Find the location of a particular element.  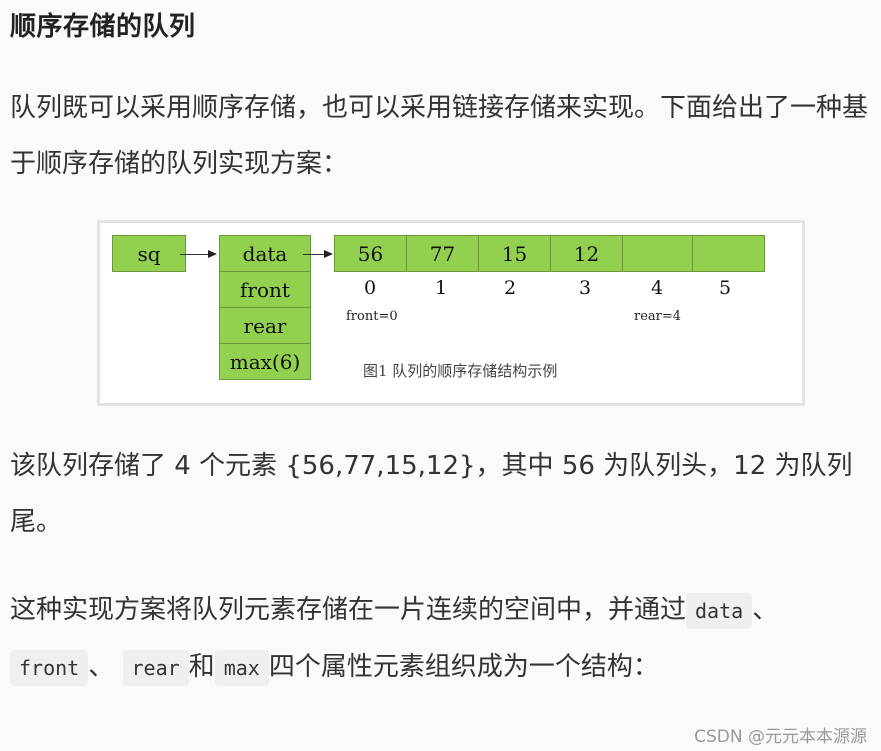

array-index: 3 is located at coordinates (585, 288).